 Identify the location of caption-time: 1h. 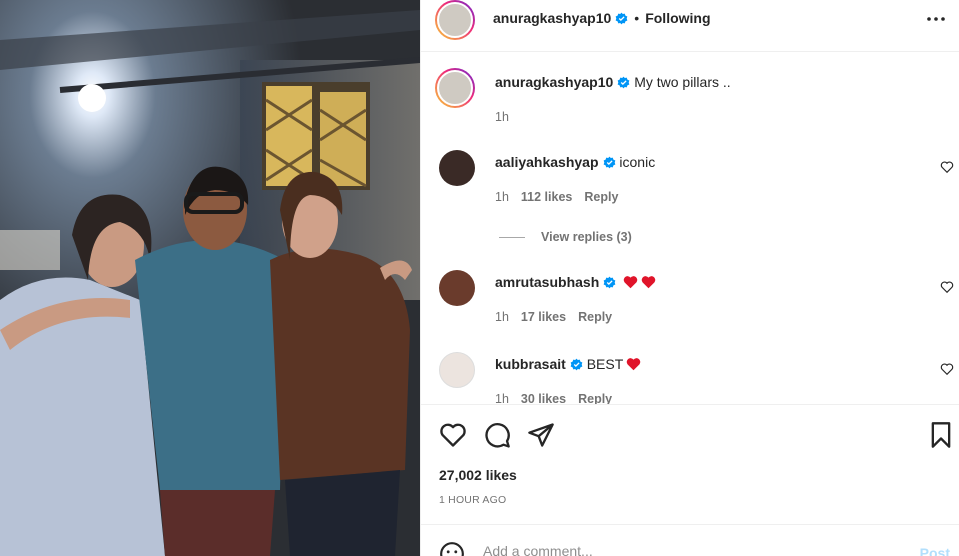
(502, 117).